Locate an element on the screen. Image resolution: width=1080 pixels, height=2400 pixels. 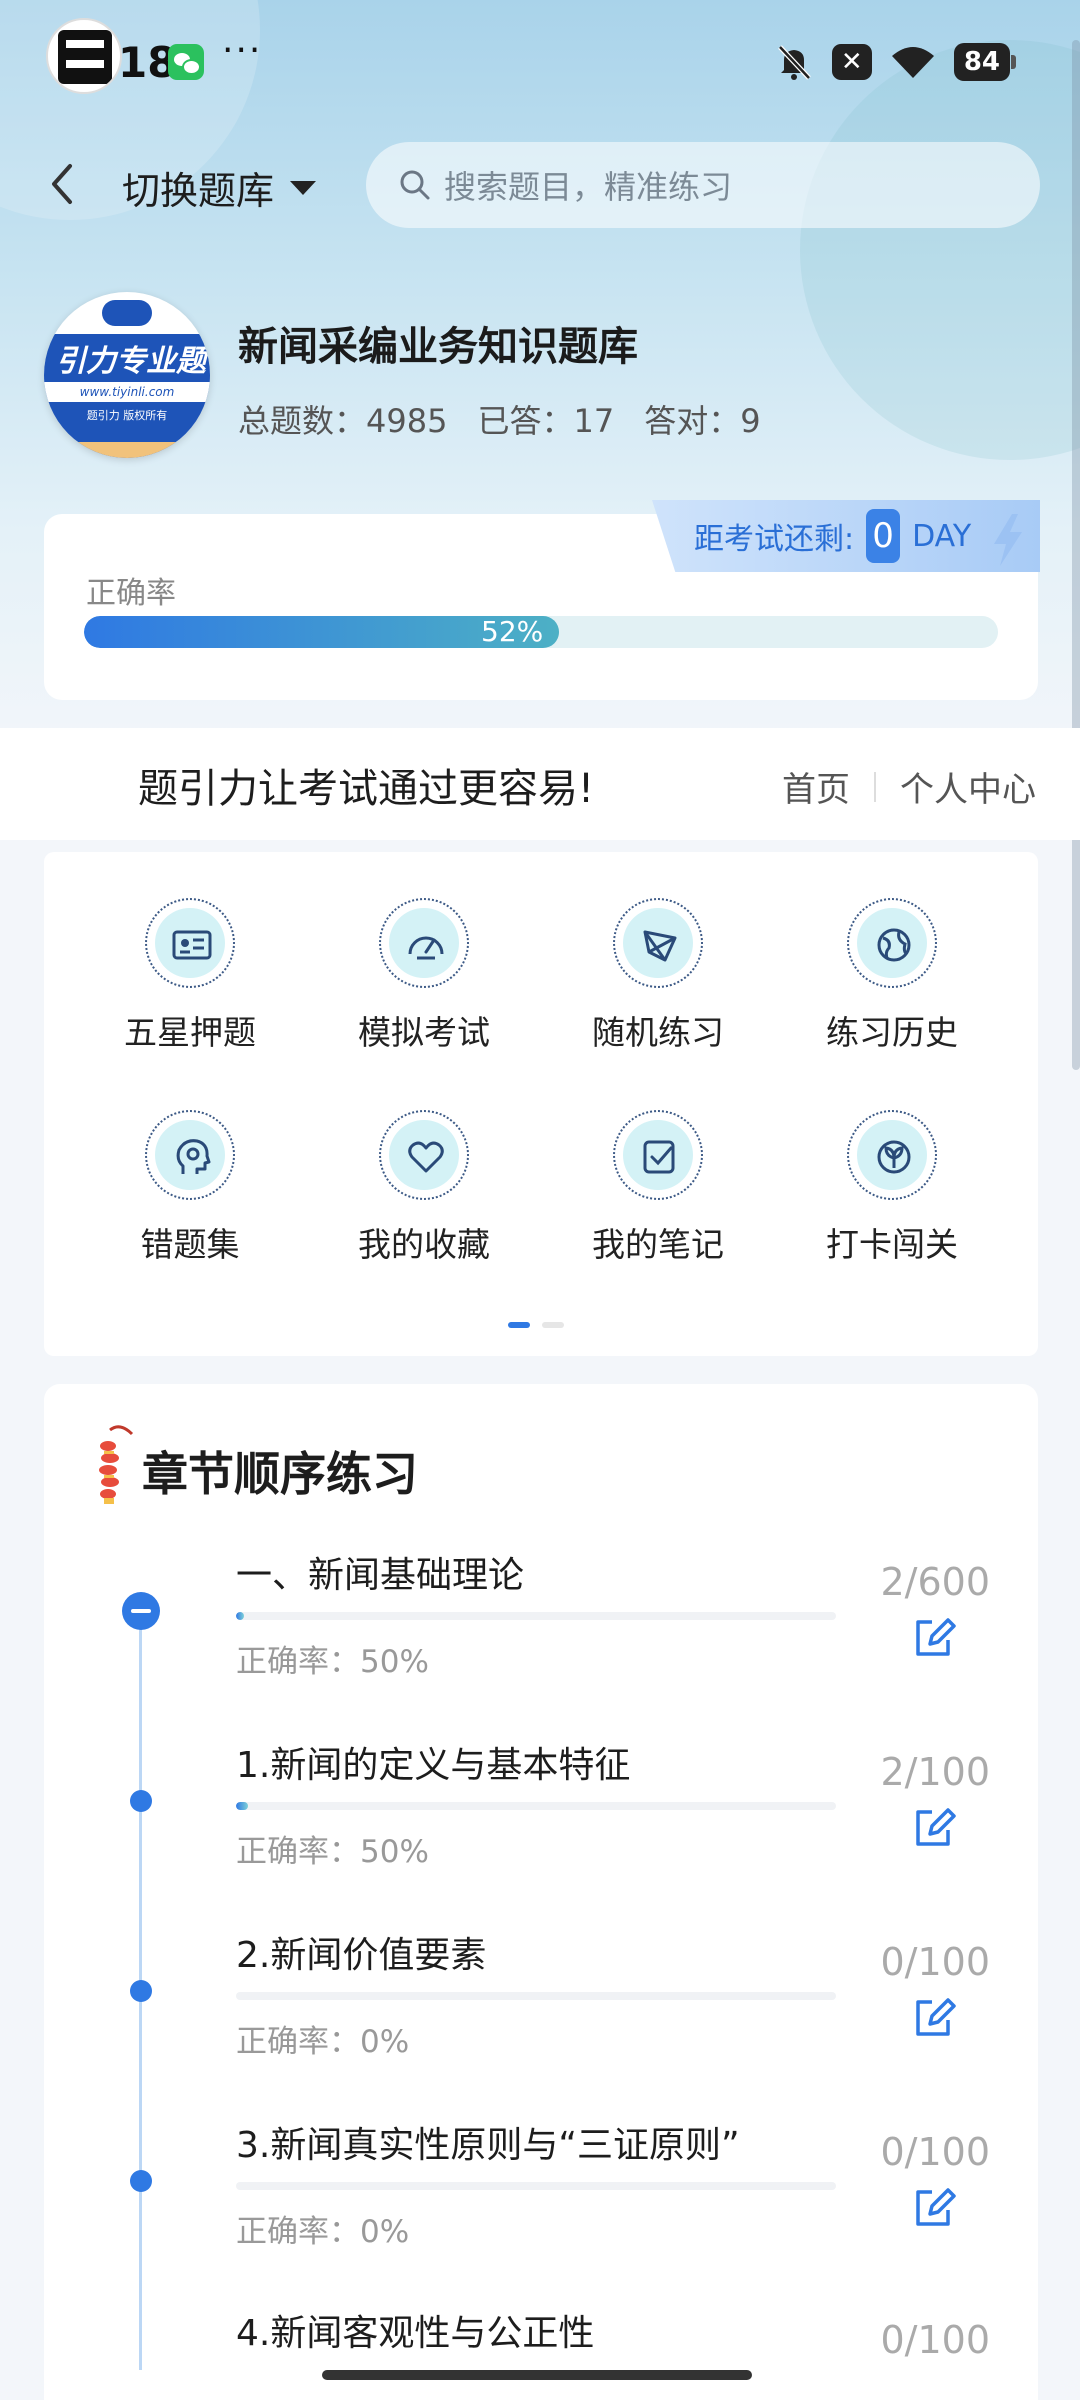
logo-url: www.tiyinli.com is located at coordinates (127, 392).